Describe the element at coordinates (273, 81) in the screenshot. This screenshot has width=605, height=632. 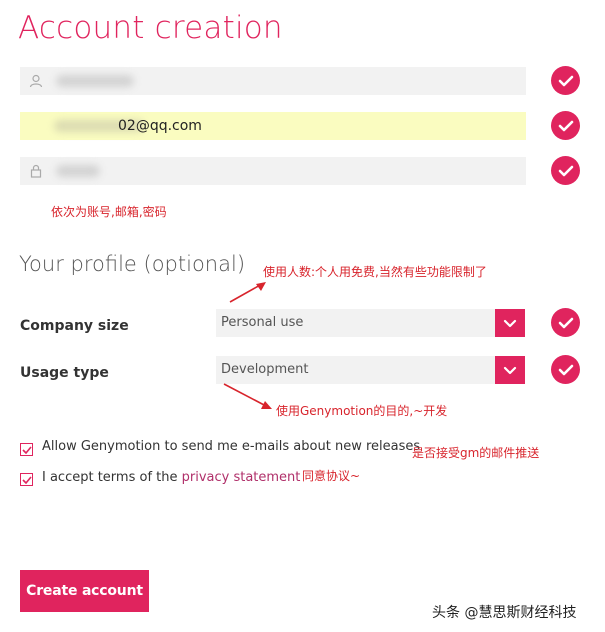
I see `username-field` at that location.